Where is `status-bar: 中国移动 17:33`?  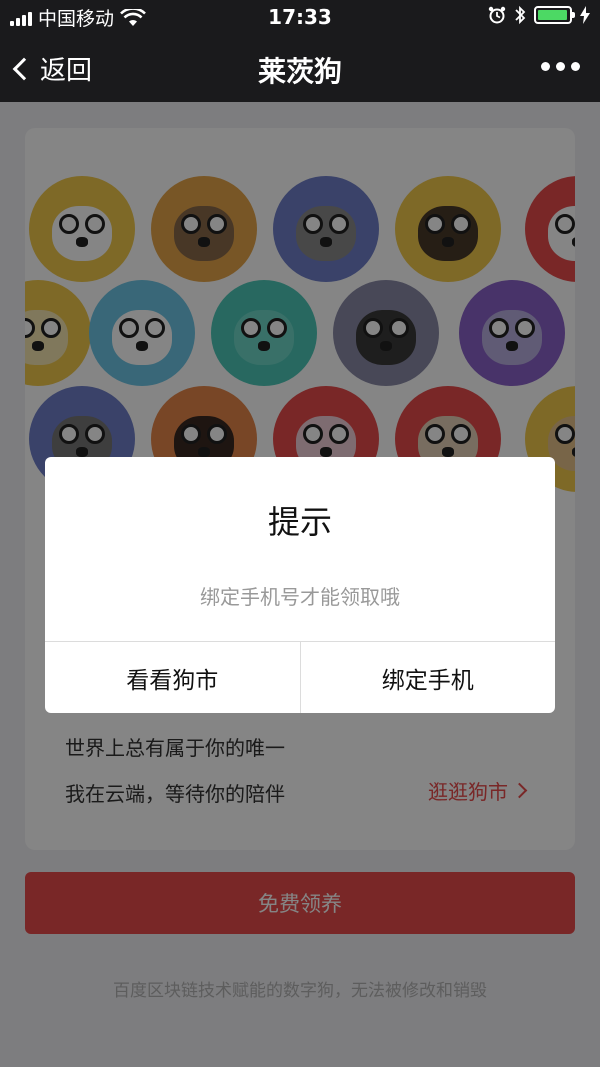 status-bar: 中国移动 17:33 is located at coordinates (300, 17).